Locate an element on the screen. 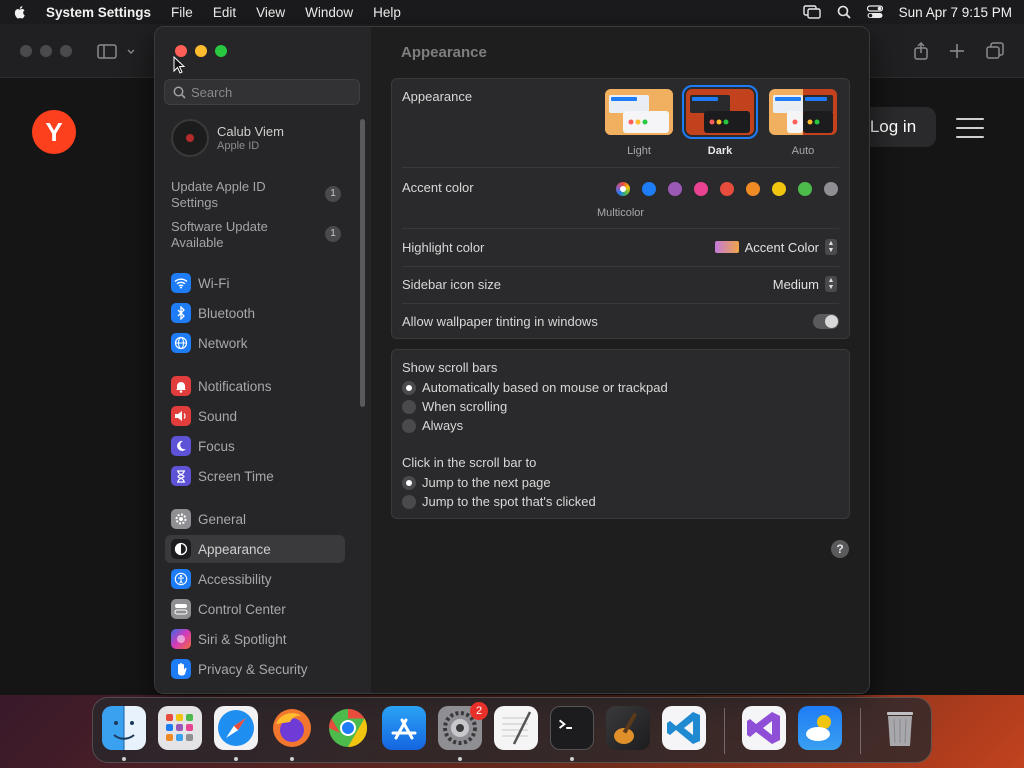 This screenshot has width=1024, height=768. sidebar-item-screen-time: Screen Time is located at coordinates (255, 476).